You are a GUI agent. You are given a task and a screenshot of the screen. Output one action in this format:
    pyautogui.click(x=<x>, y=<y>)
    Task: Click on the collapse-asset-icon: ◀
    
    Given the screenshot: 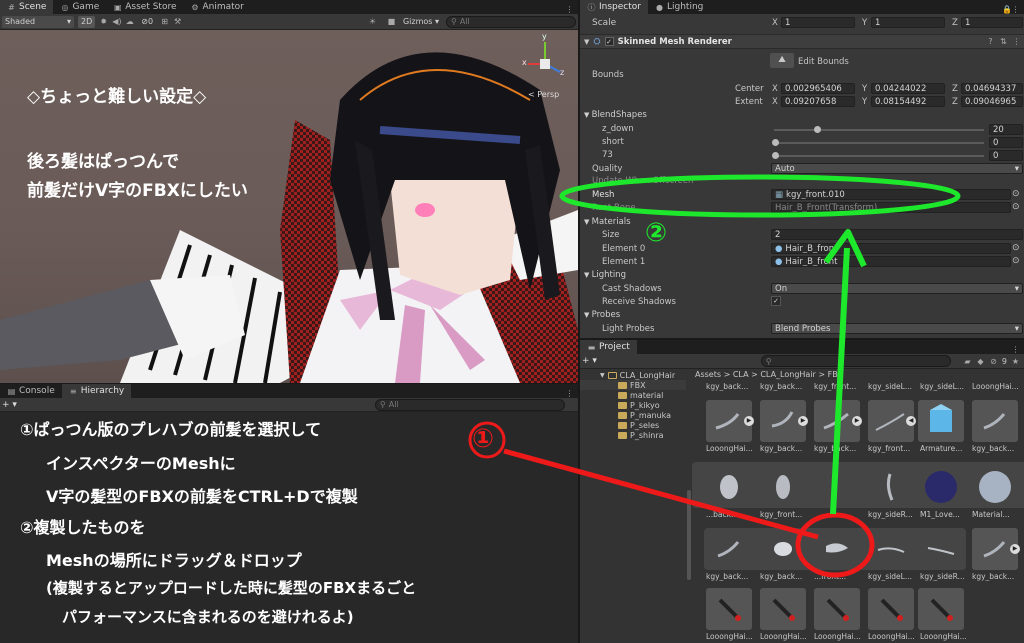 What is the action you would take?
    pyautogui.click(x=911, y=421)
    